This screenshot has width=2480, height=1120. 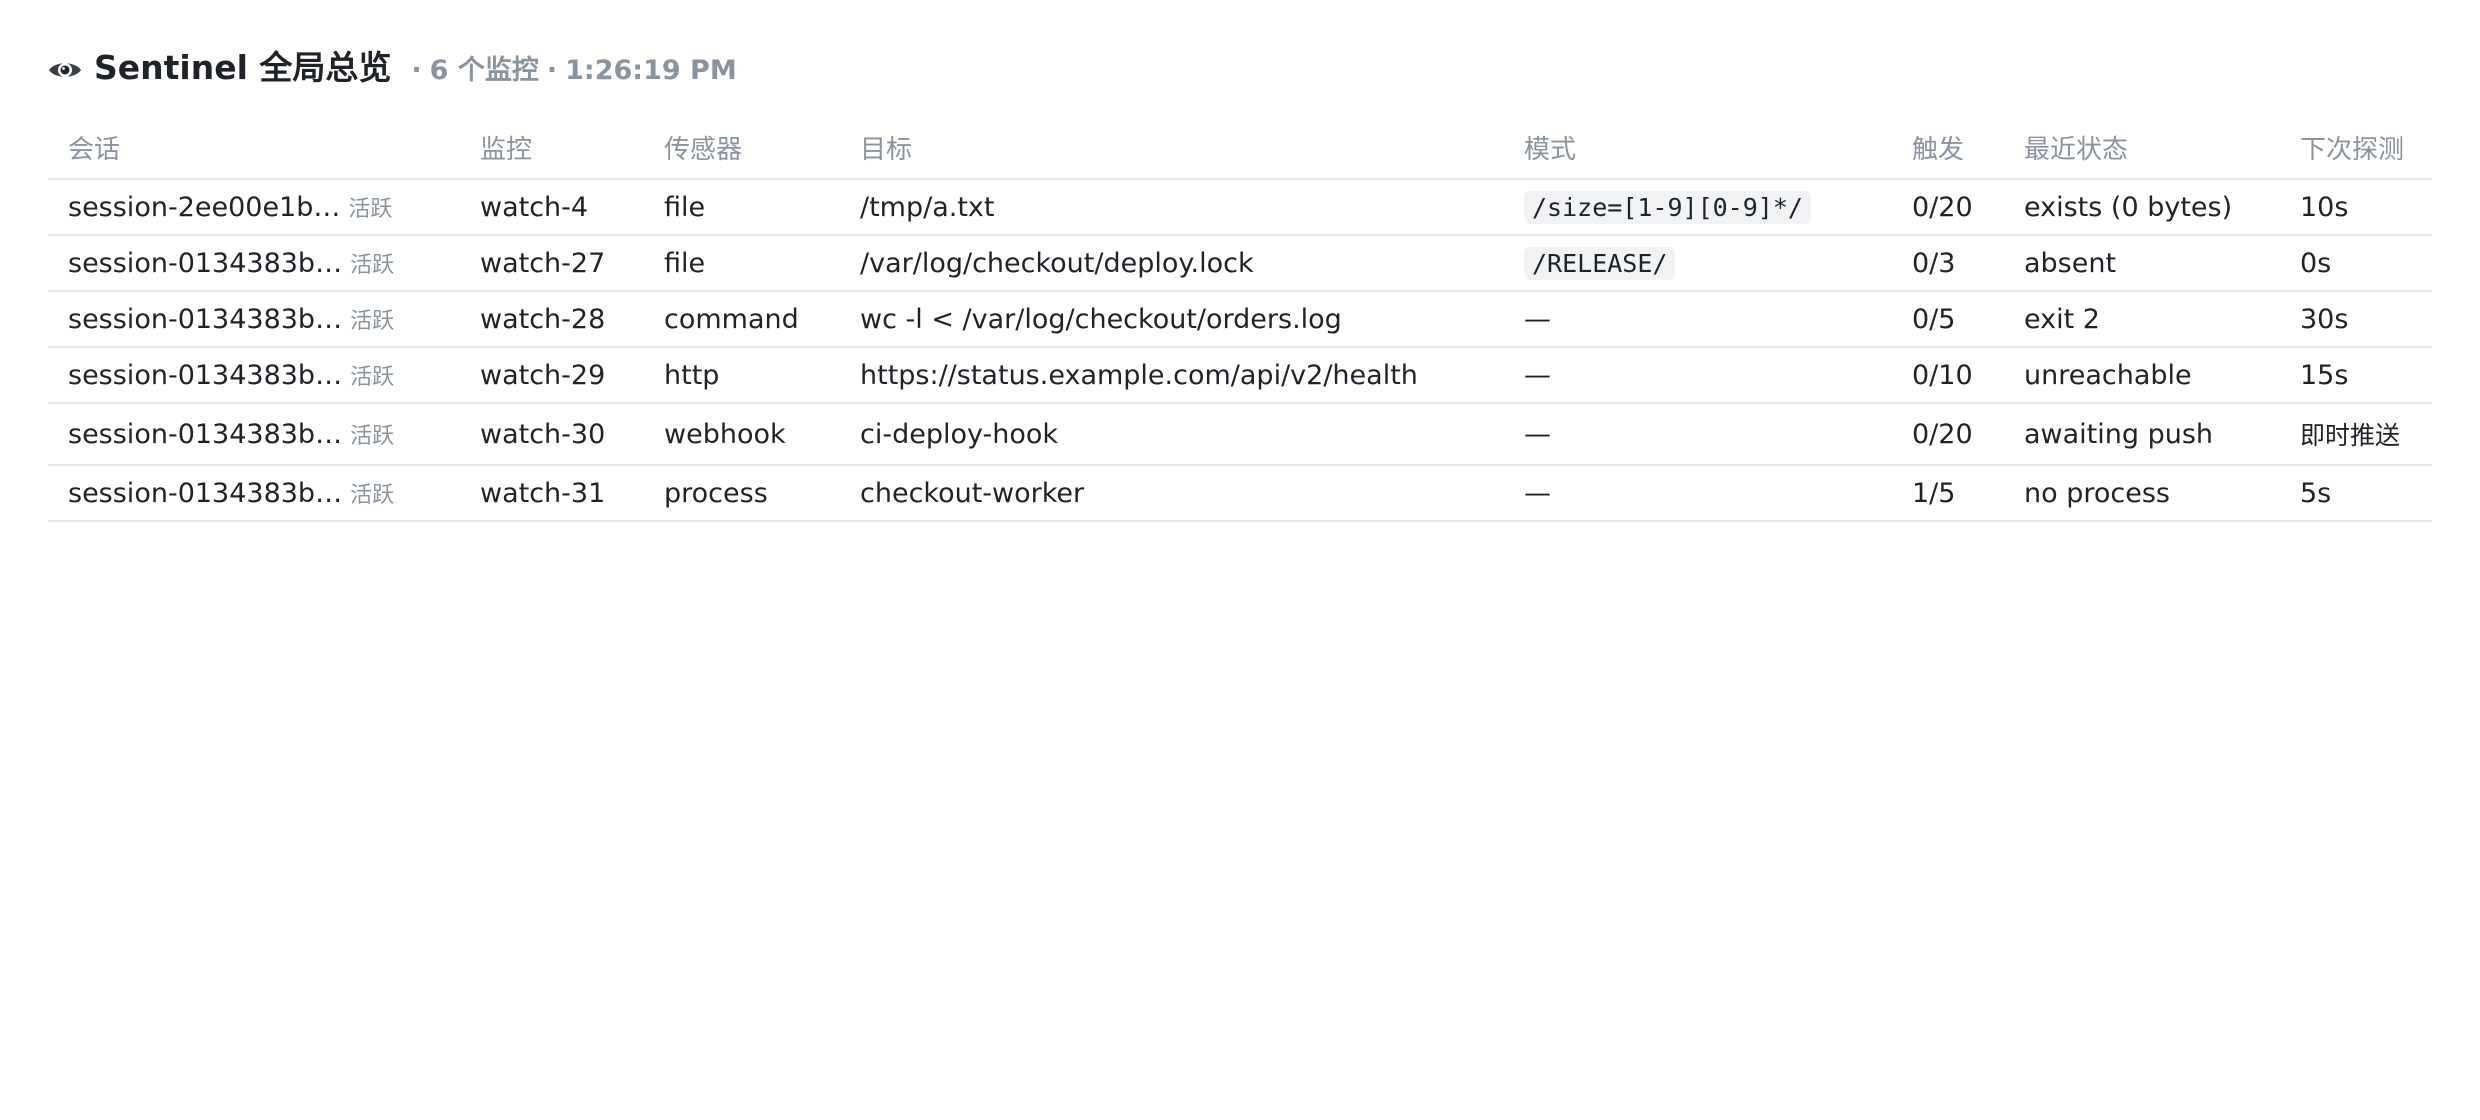 I want to click on pattern-code: /RELEASE/, so click(x=1600, y=263).